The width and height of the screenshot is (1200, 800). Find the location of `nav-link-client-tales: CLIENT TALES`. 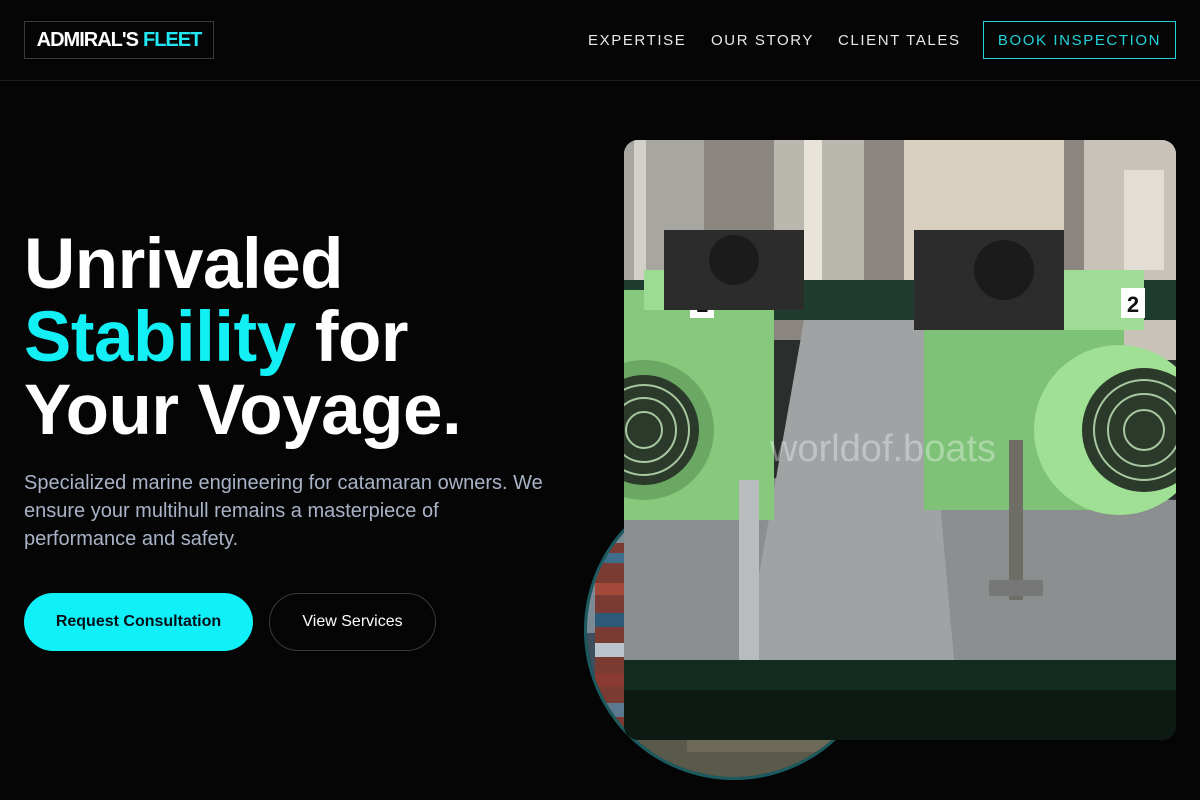

nav-link-client-tales: CLIENT TALES is located at coordinates (899, 40).